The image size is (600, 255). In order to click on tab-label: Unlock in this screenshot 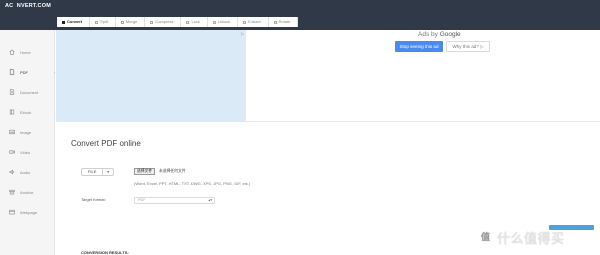, I will do `click(224, 21)`.